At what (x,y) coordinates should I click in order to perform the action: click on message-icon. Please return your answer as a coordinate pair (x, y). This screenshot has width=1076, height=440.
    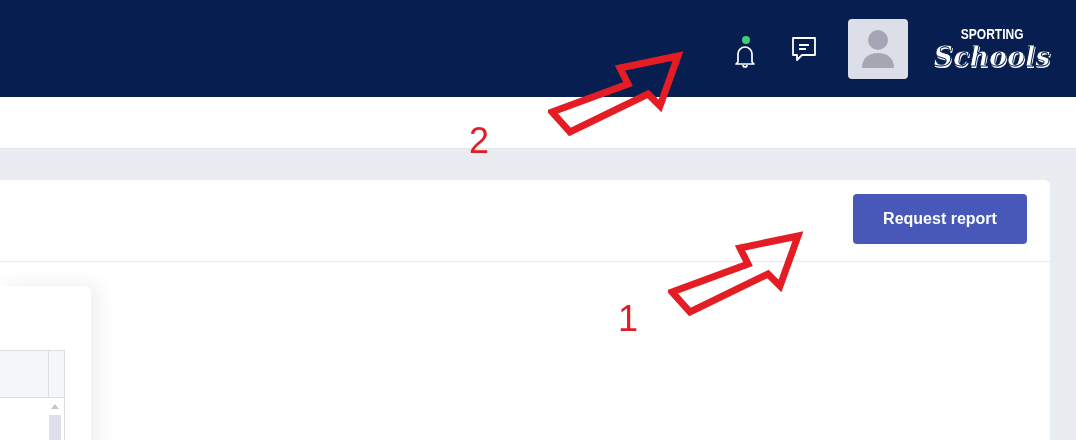
    Looking at the image, I should click on (804, 48).